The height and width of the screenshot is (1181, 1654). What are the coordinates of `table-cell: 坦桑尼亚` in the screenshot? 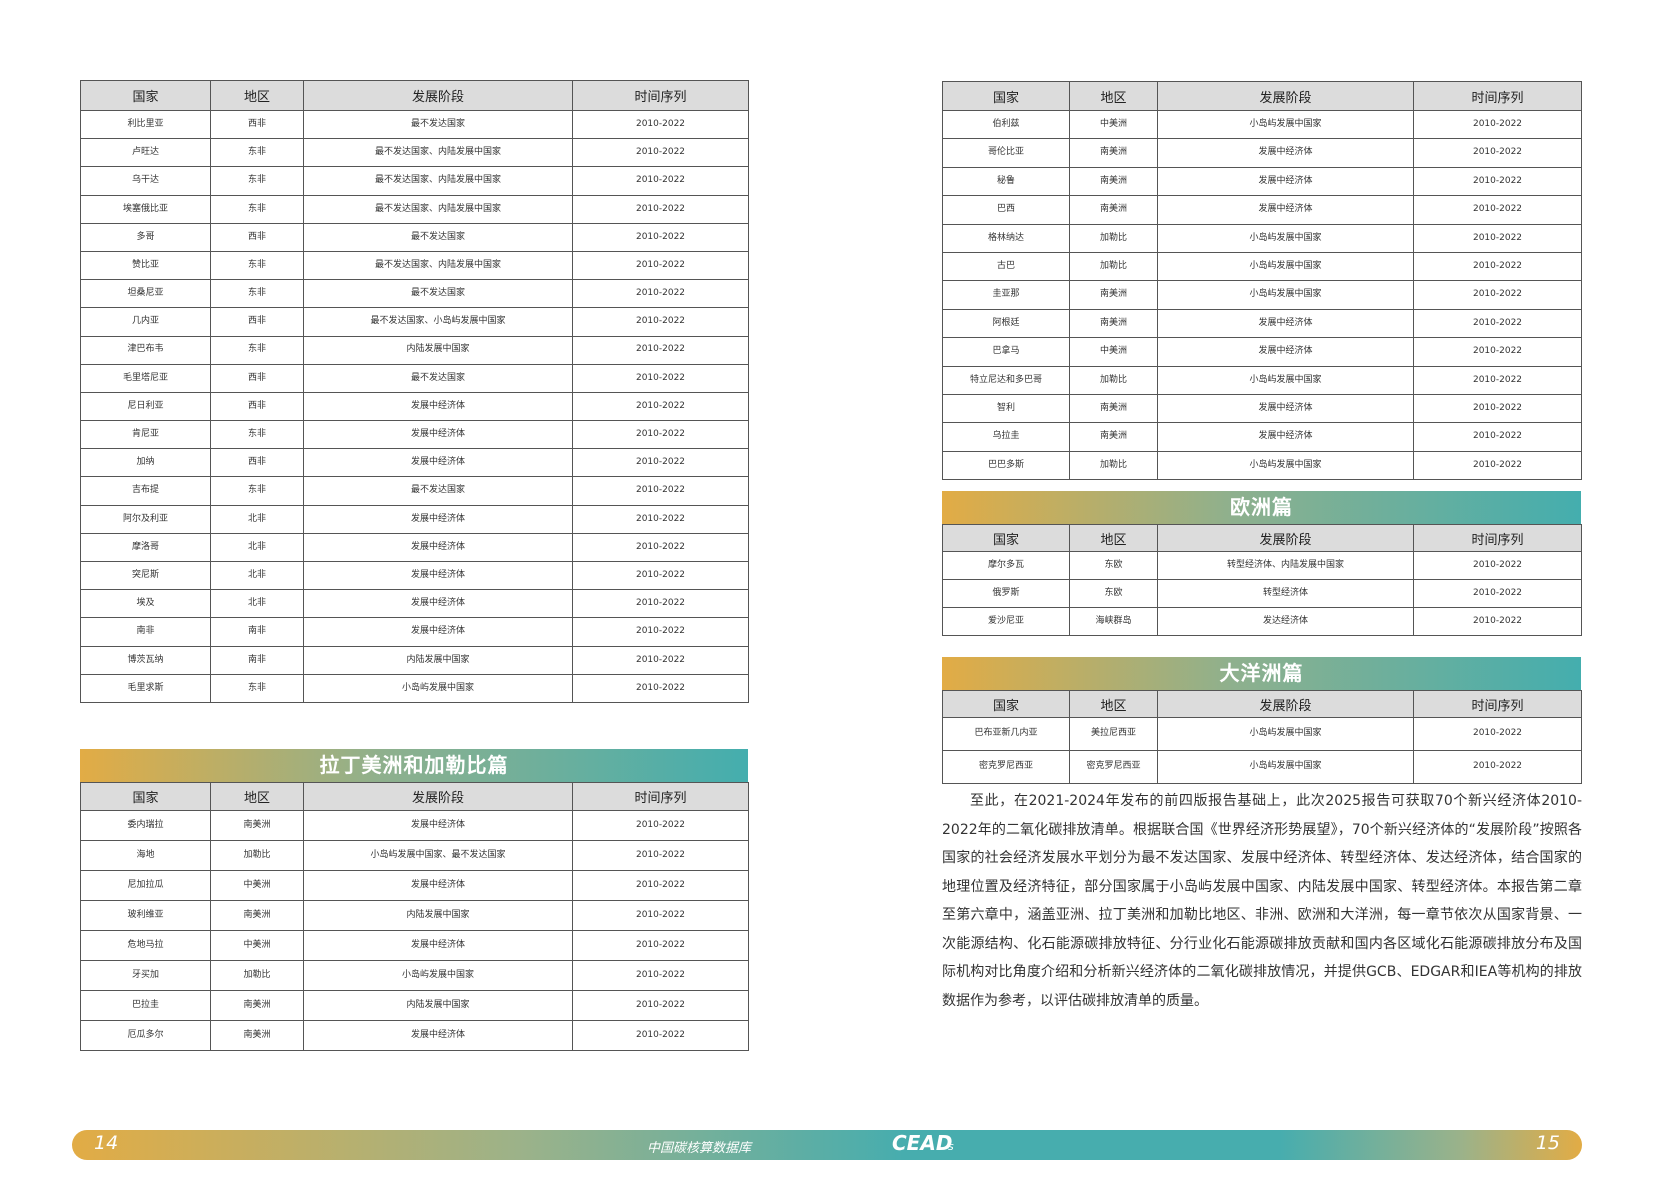 It's located at (145, 294).